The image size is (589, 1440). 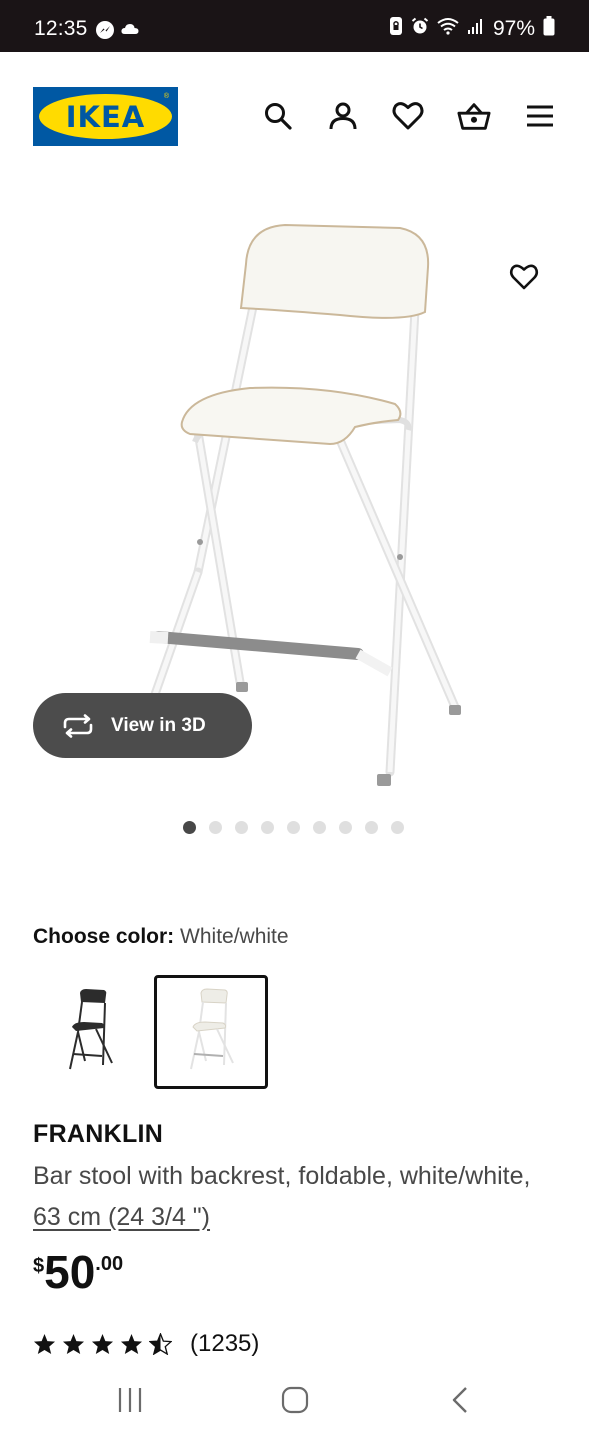 What do you see at coordinates (448, 29) in the screenshot?
I see `wifi-icon` at bounding box center [448, 29].